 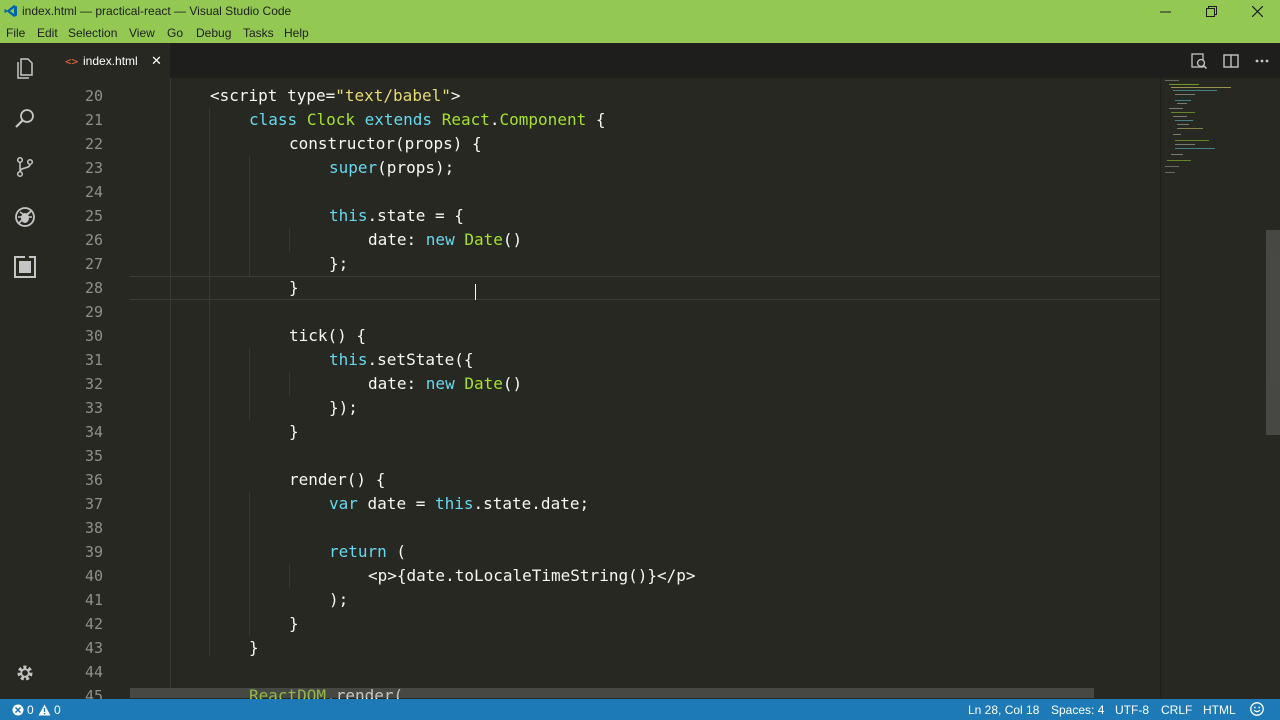 What do you see at coordinates (175, 33) in the screenshot?
I see `menu-go: Go` at bounding box center [175, 33].